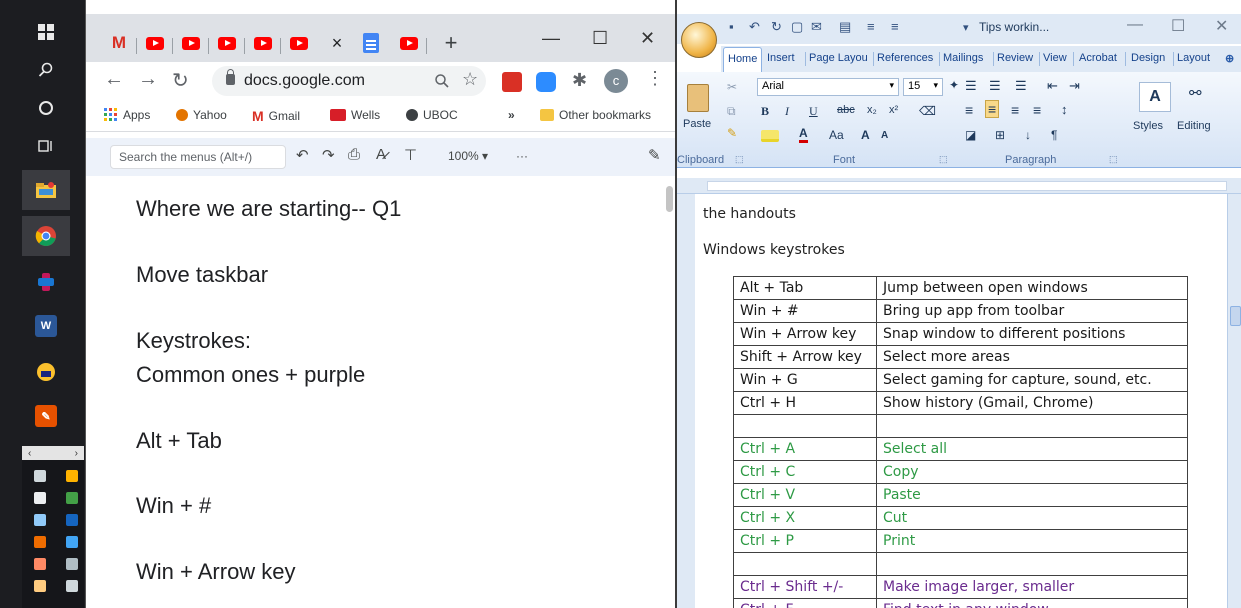  What do you see at coordinates (355, 115) in the screenshot?
I see `bookmark-wells: Wells` at bounding box center [355, 115].